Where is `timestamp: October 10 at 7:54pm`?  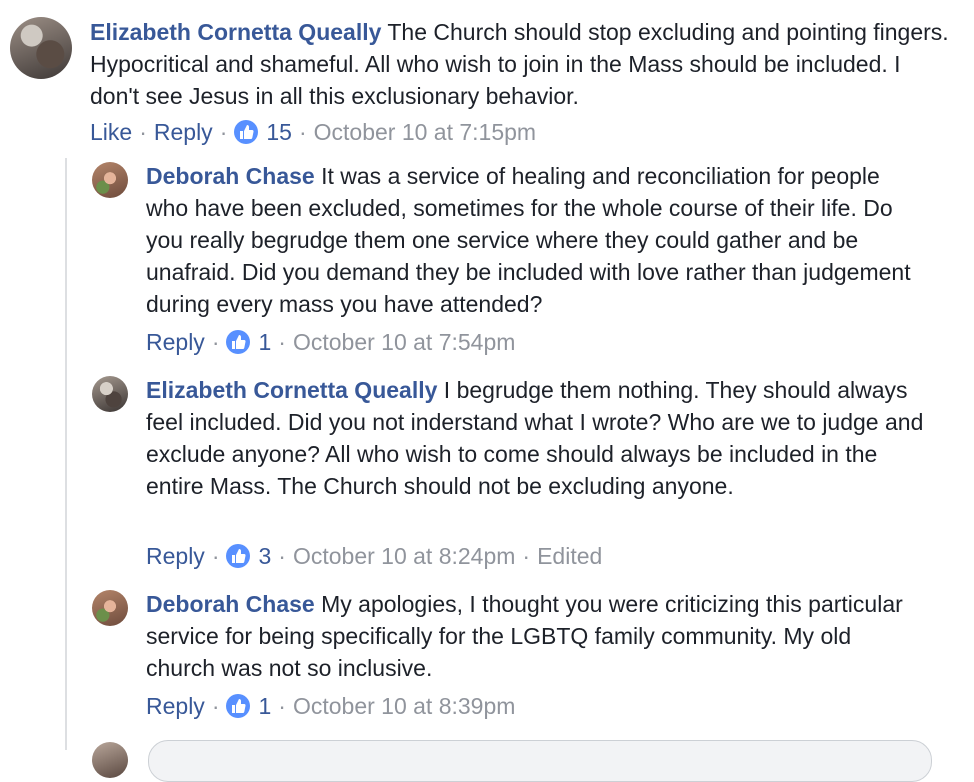 timestamp: October 10 at 7:54pm is located at coordinates (404, 342).